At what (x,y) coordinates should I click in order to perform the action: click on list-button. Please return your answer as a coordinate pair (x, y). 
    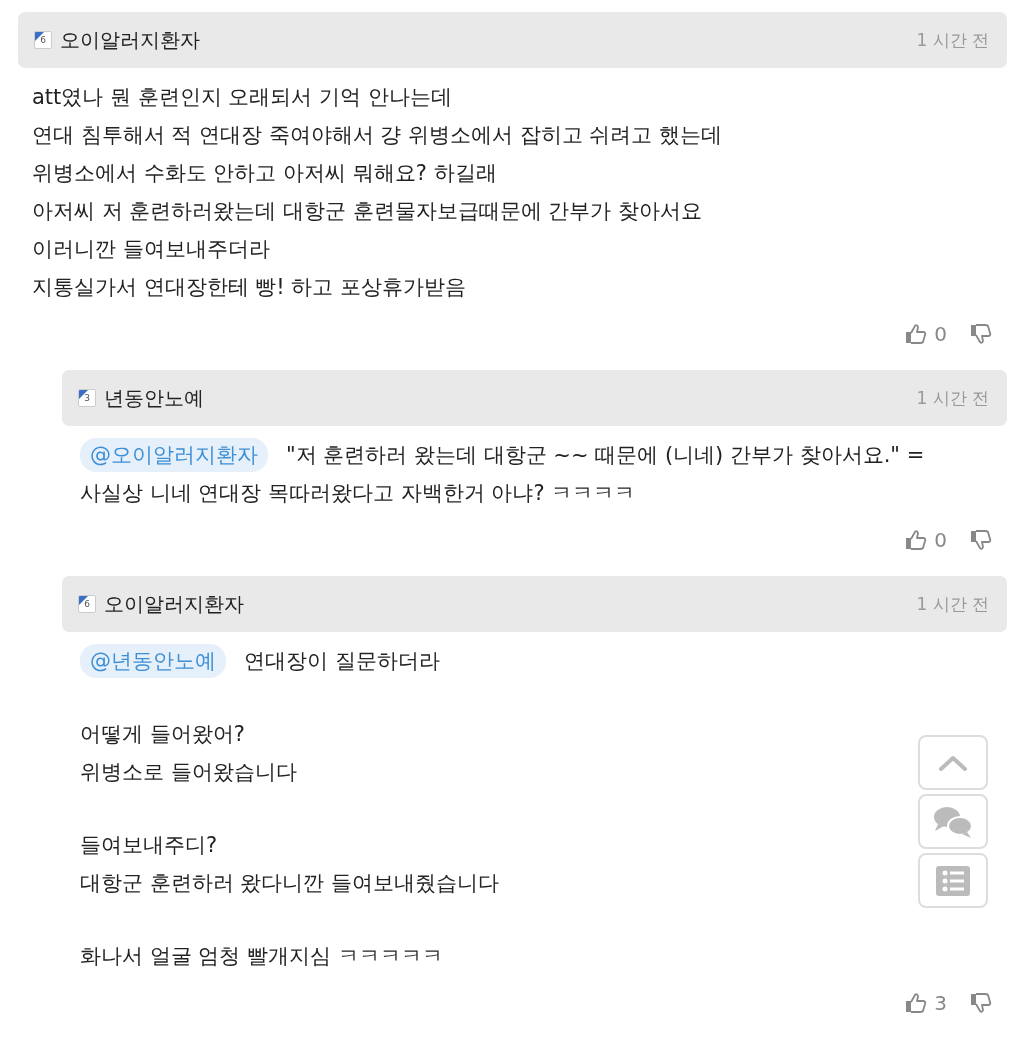
    Looking at the image, I should click on (953, 880).